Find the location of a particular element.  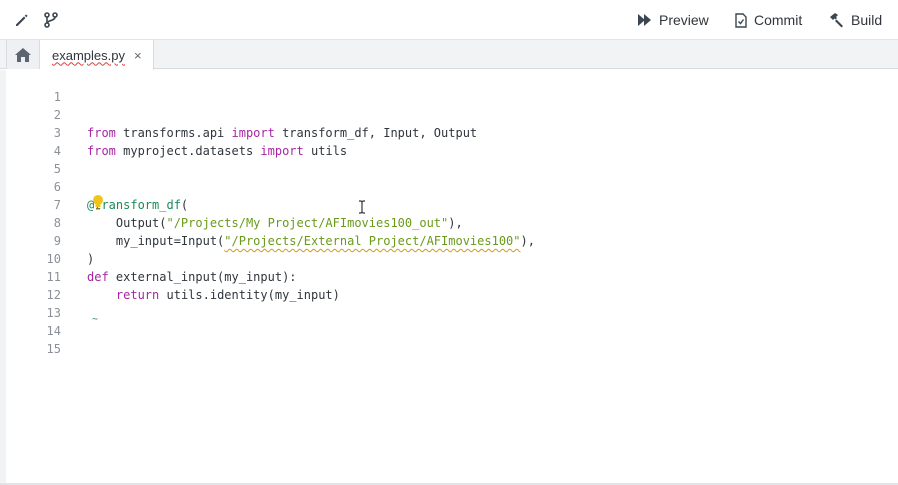

code-line-13: 13 is located at coordinates (452, 303).